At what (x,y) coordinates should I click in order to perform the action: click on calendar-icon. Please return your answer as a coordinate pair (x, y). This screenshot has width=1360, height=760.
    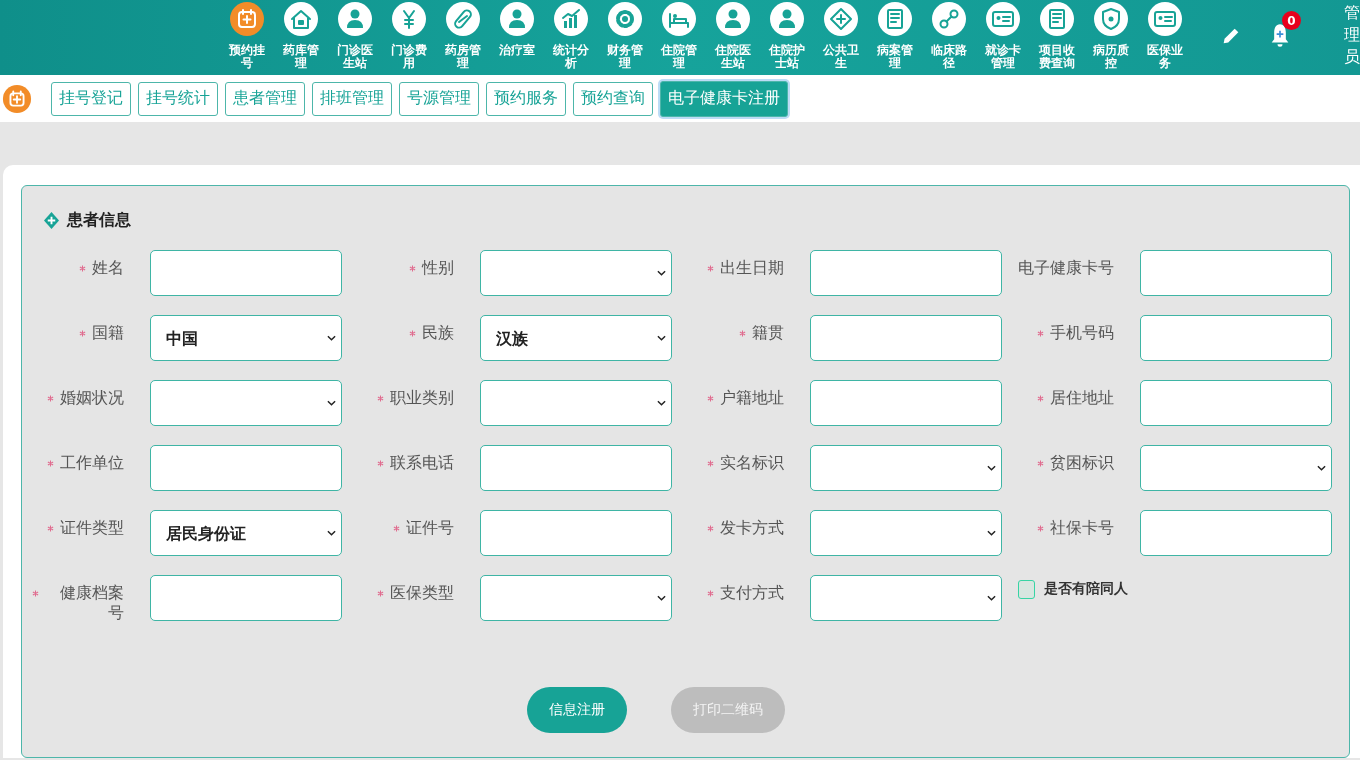
    Looking at the image, I should click on (247, 19).